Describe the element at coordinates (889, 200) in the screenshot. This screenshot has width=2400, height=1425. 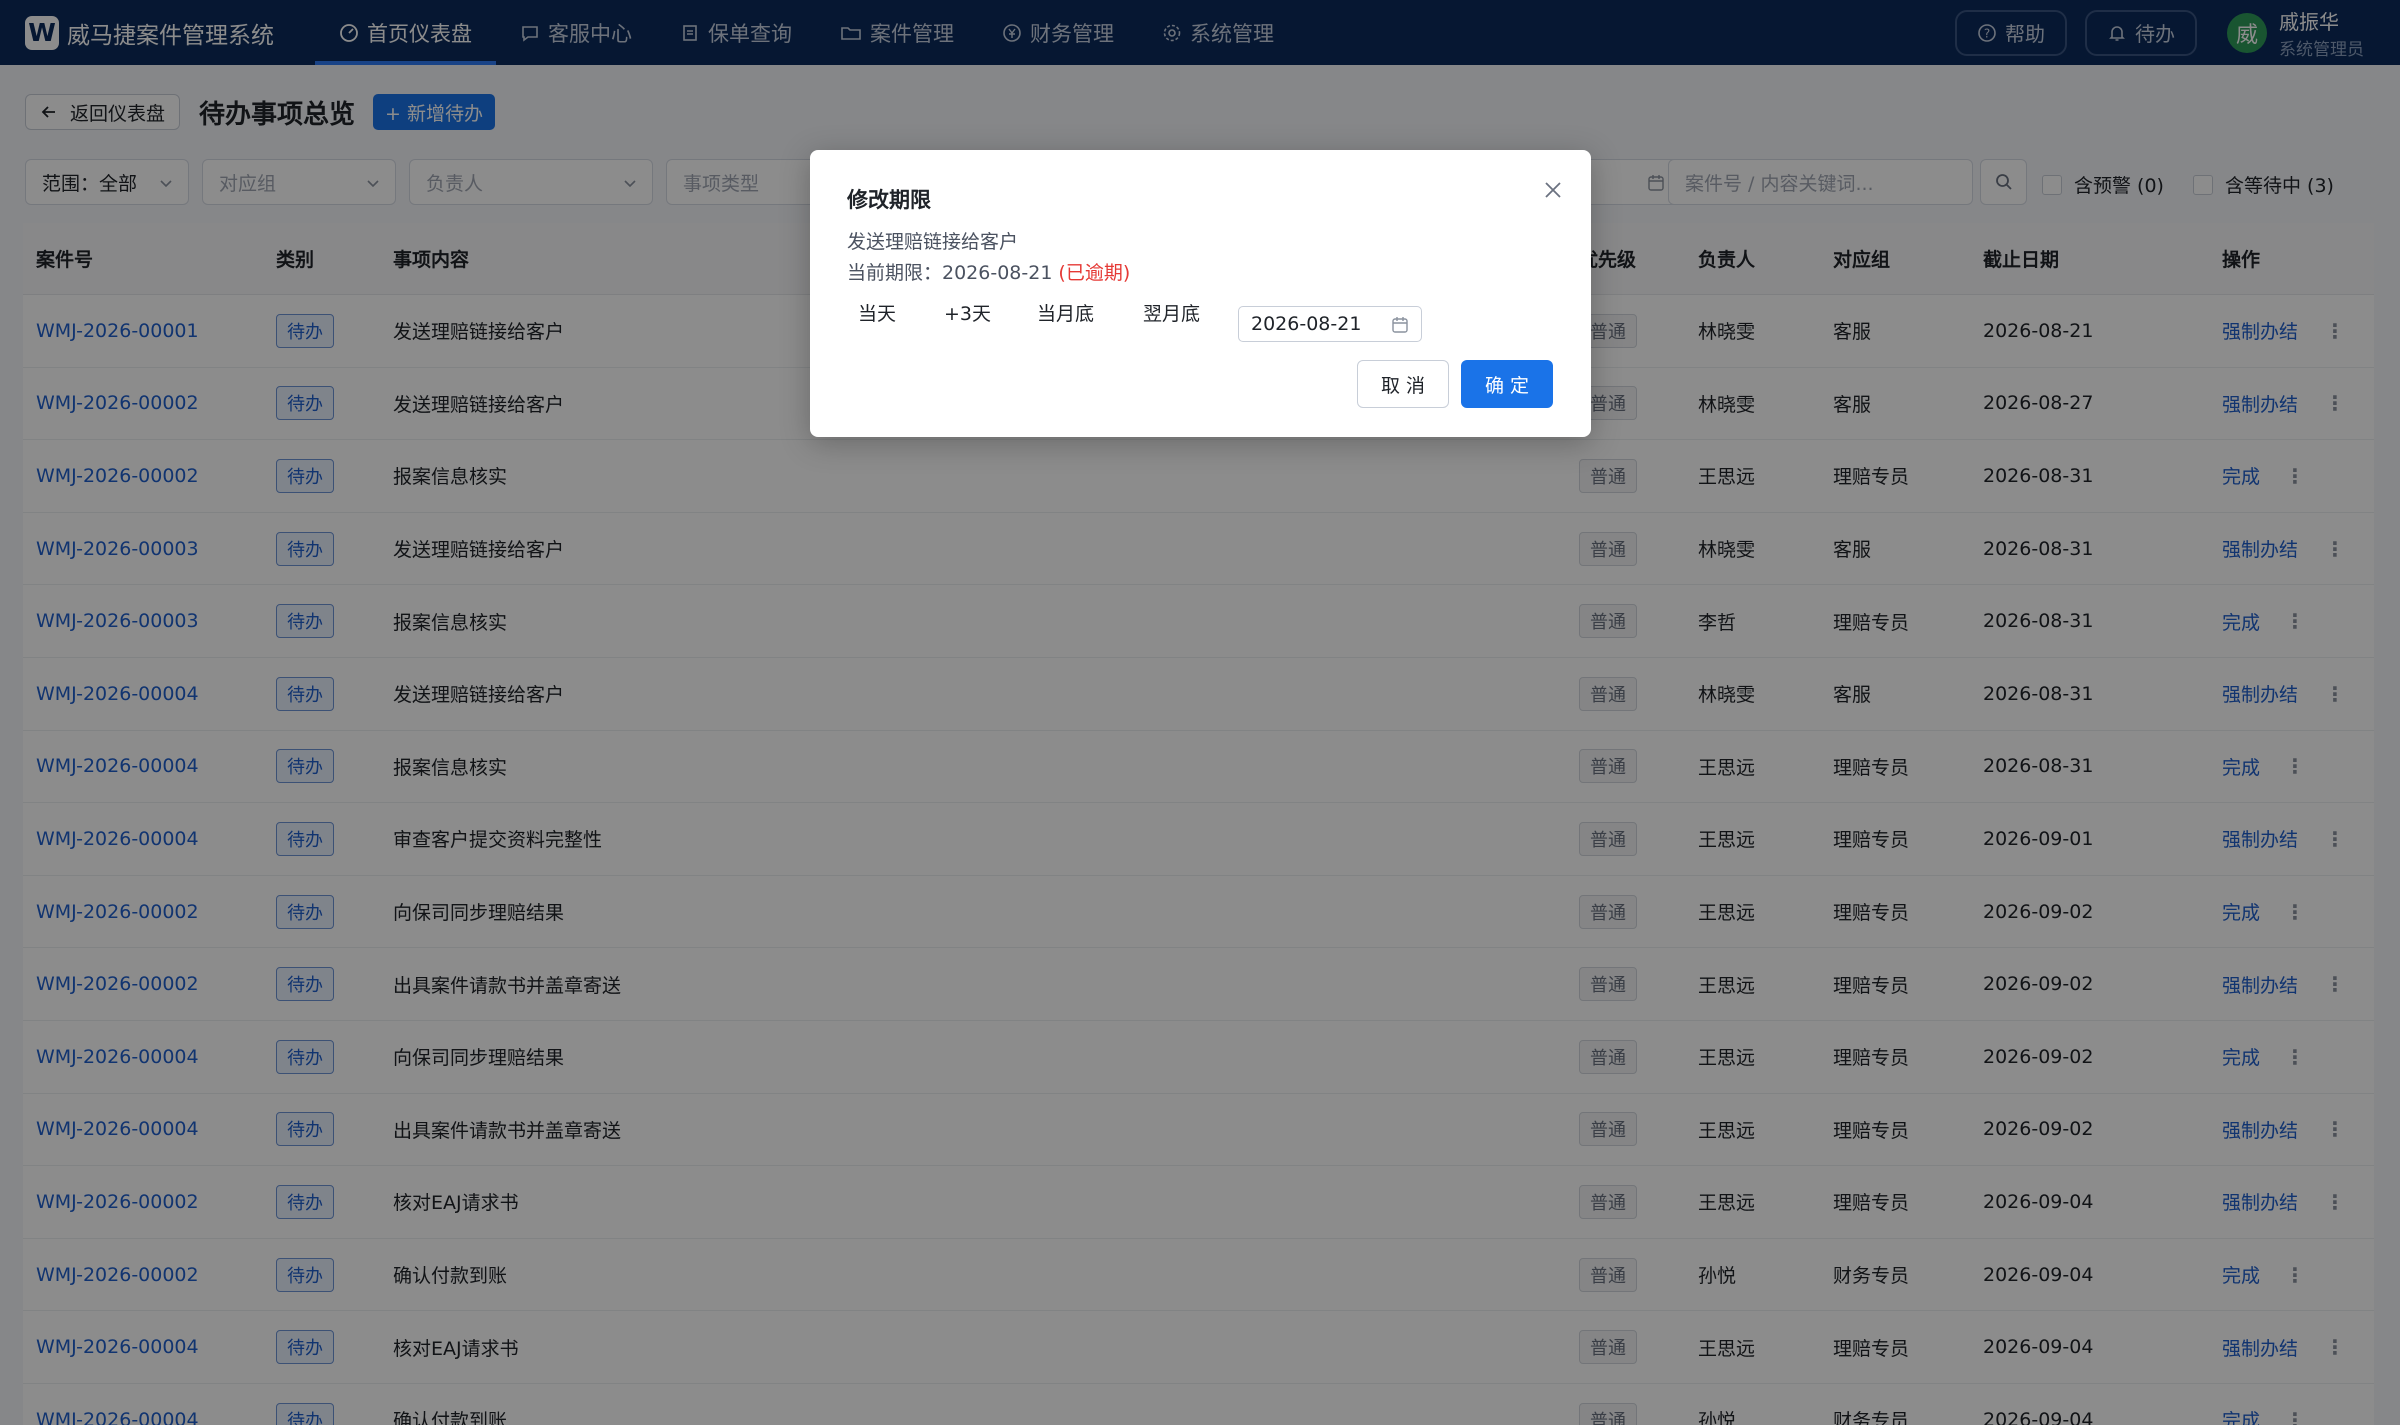
I see `dialog-title: 修改期限` at that location.